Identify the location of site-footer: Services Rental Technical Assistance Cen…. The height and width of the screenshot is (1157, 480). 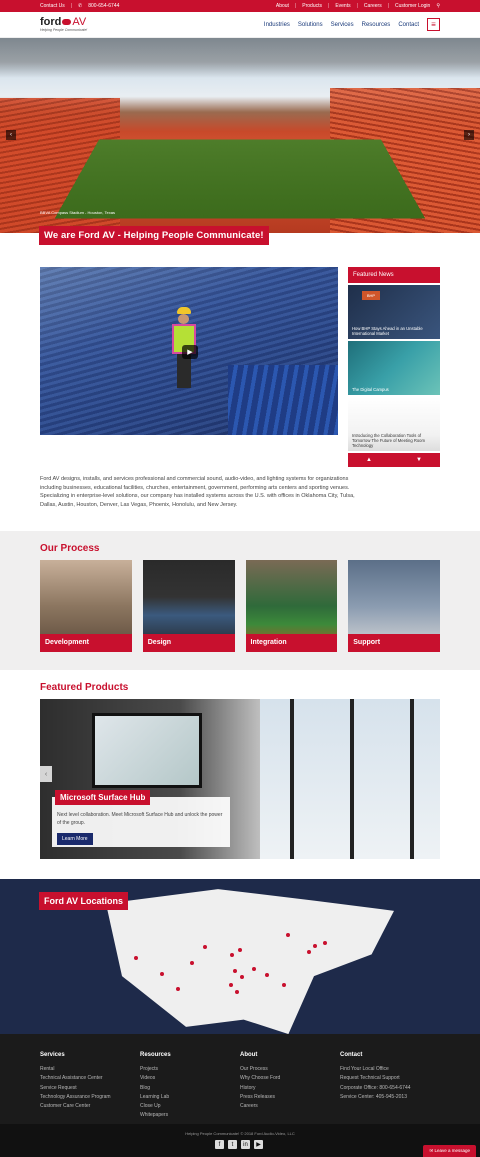
(240, 1082).